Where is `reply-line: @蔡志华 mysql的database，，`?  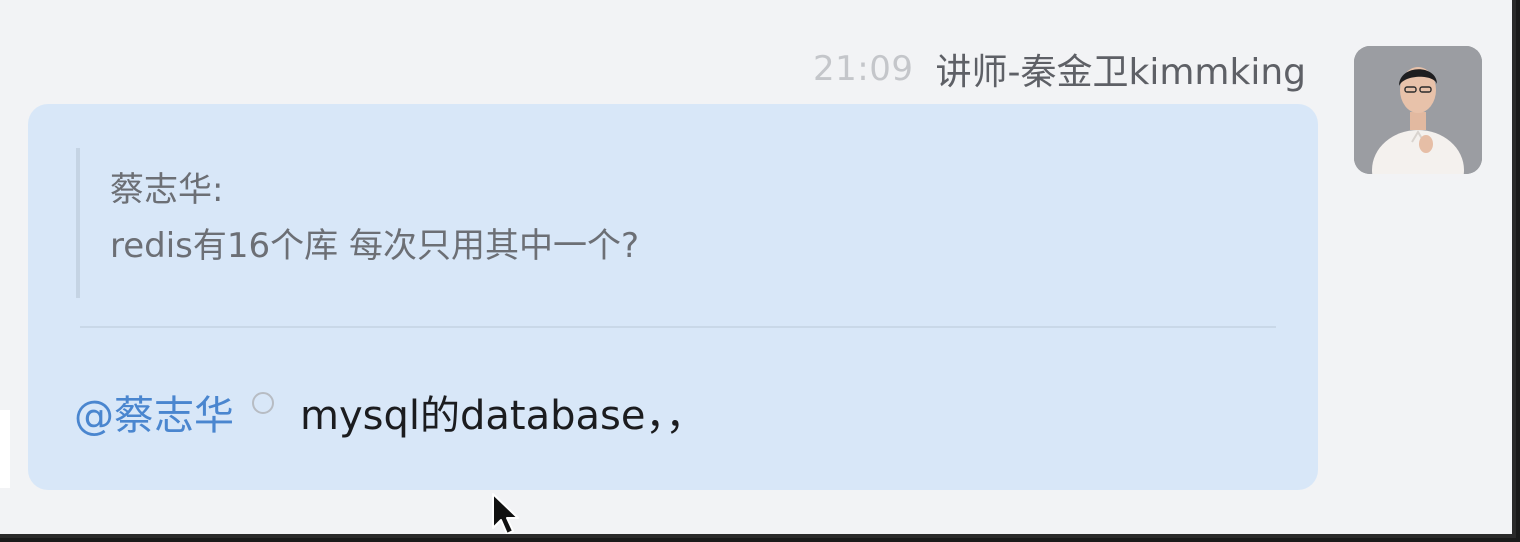
reply-line: @蔡志华 mysql的database，， is located at coordinates (389, 412).